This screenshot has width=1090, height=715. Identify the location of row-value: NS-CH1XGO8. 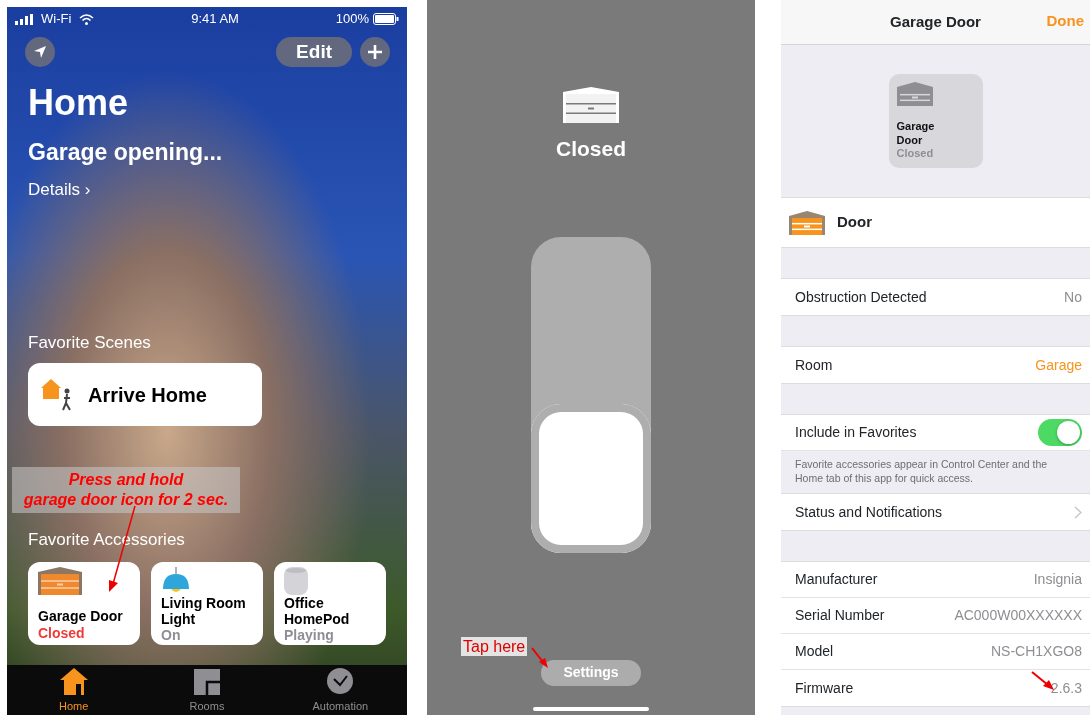
(1036, 652).